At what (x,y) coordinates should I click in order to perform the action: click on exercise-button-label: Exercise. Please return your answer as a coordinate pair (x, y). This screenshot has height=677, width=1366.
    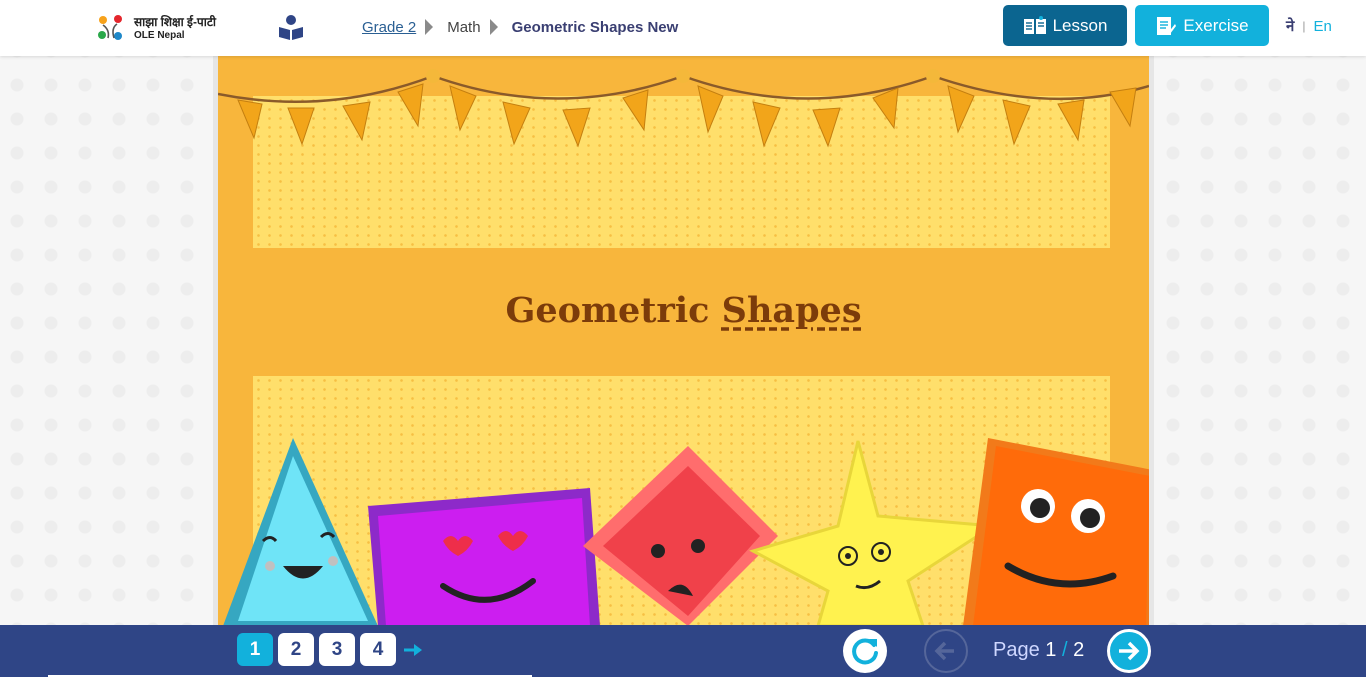
    Looking at the image, I should click on (1216, 25).